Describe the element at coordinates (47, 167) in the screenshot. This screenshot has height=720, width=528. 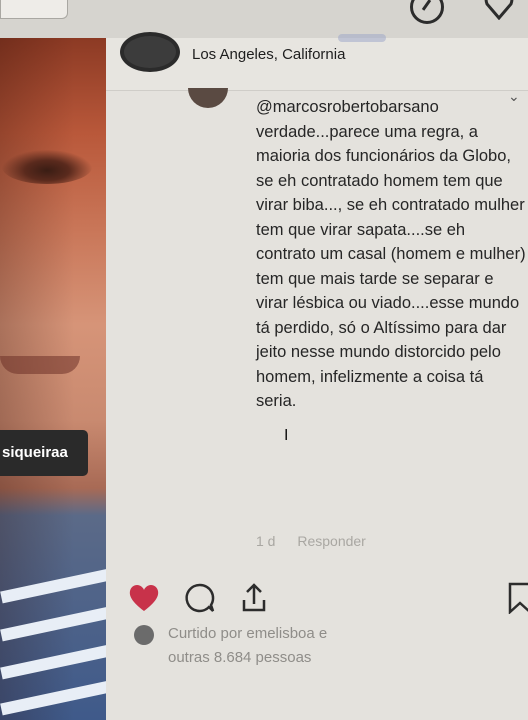
I see `photo-eye` at that location.